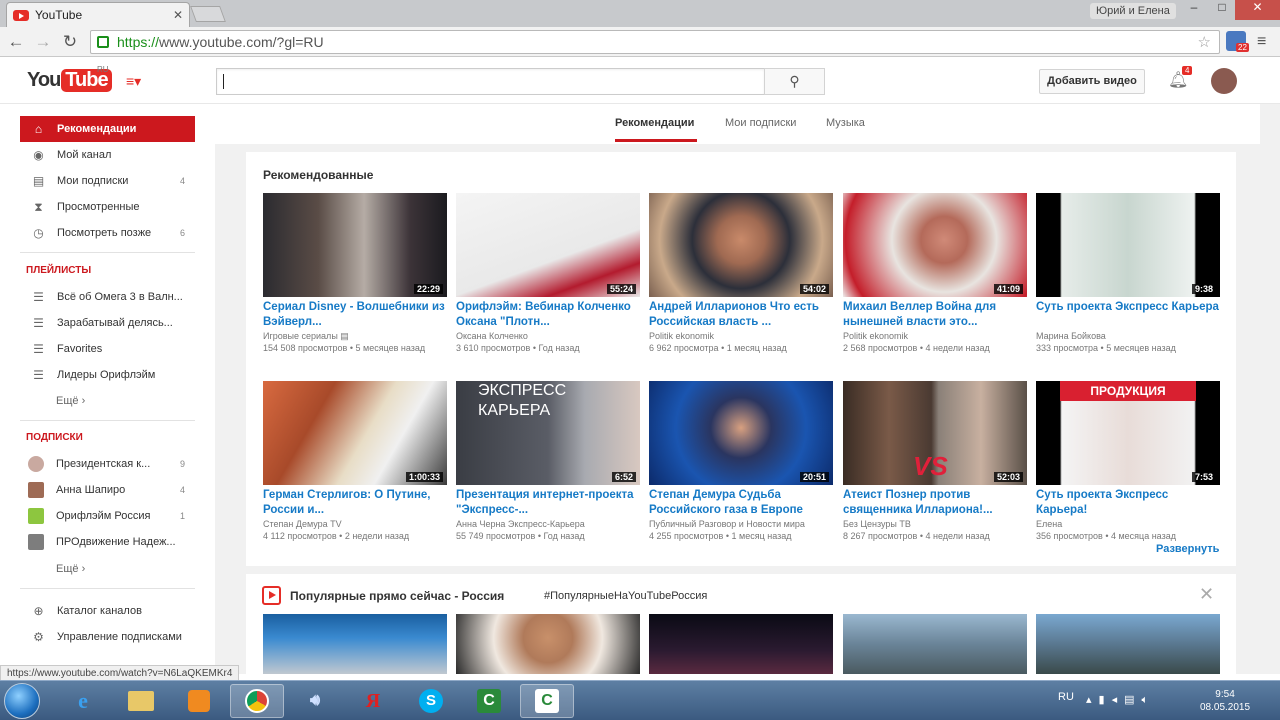 This screenshot has height=720, width=1280. I want to click on video-title: Суть проекта Экспресс Карьера, so click(1128, 315).